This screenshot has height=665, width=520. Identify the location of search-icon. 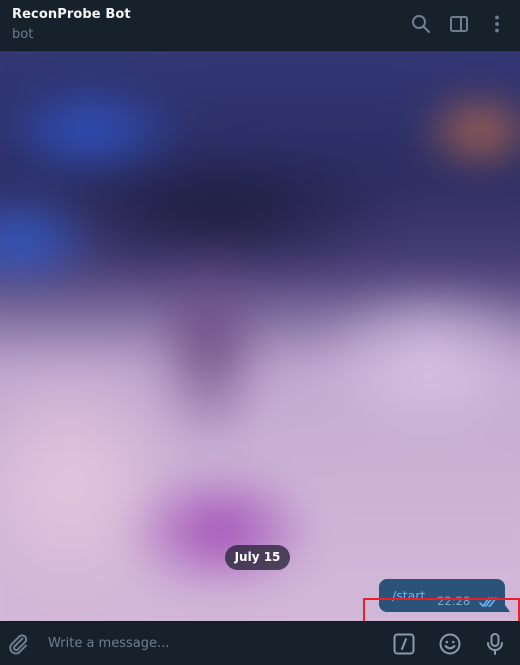
(421, 24).